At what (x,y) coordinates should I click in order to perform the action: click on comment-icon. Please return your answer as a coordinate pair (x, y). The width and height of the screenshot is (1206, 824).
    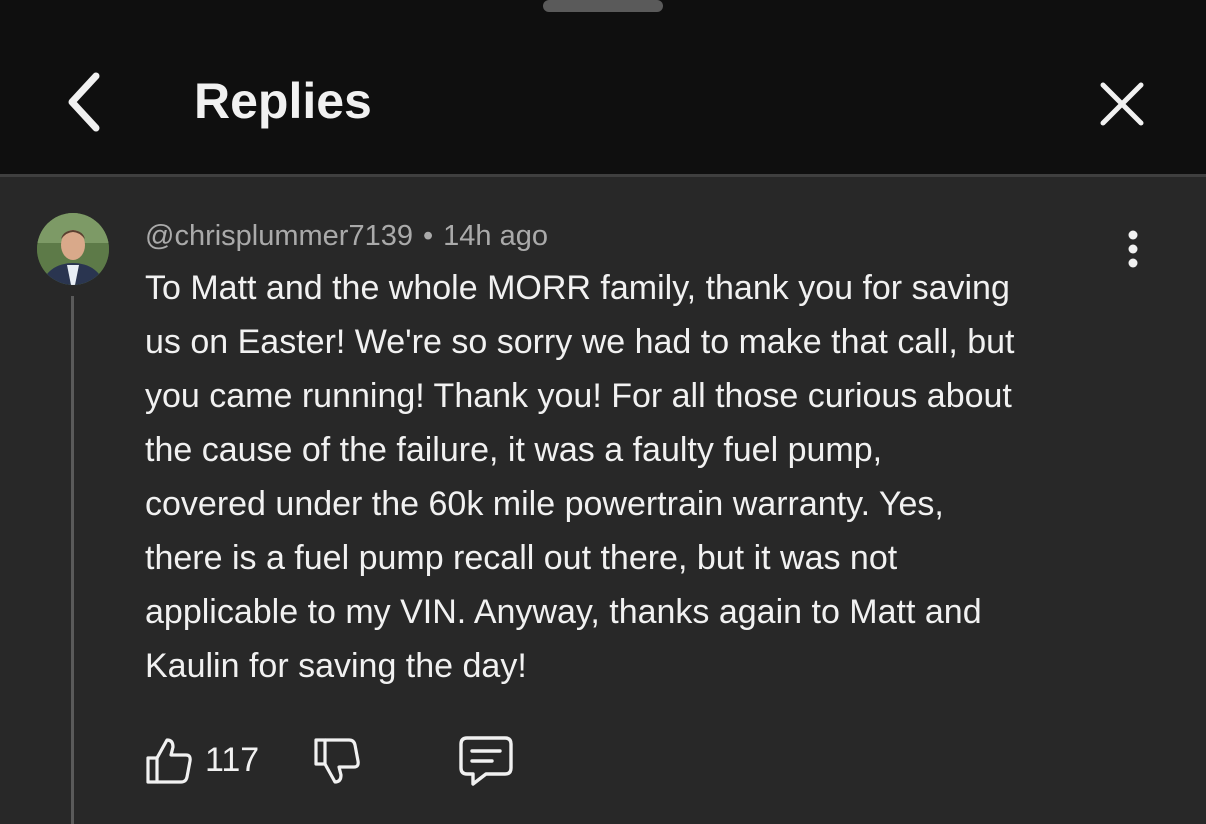
    Looking at the image, I should click on (486, 761).